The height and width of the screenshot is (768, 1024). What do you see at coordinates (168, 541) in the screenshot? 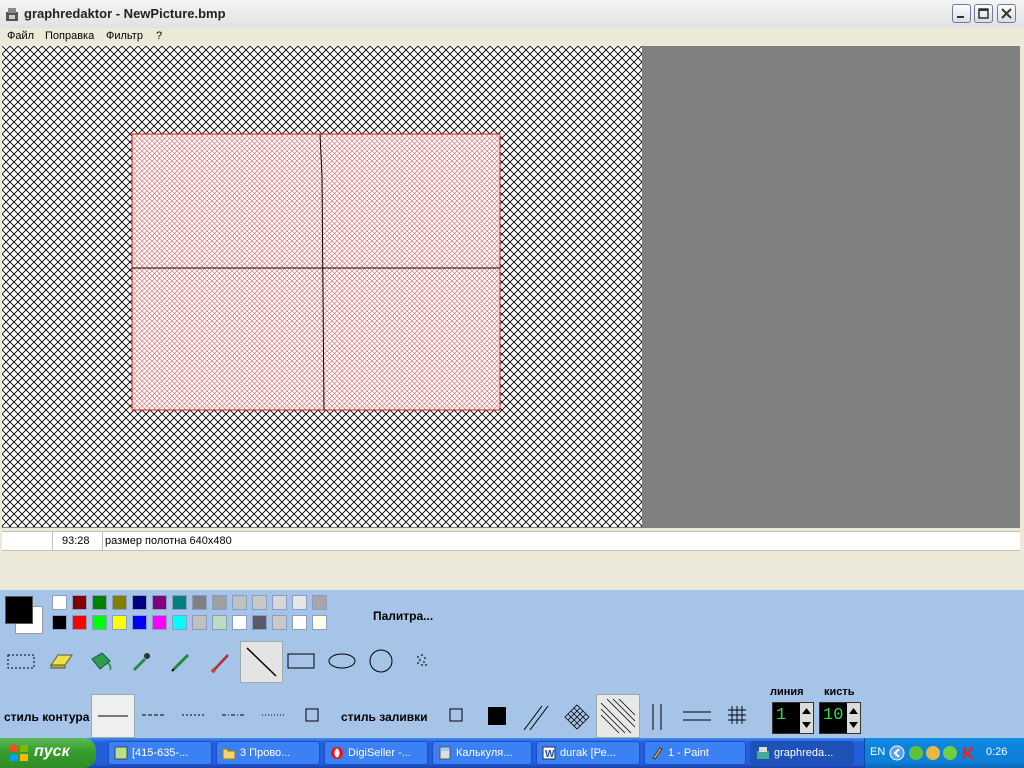
I see `status-message: размер полотна 640x480` at bounding box center [168, 541].